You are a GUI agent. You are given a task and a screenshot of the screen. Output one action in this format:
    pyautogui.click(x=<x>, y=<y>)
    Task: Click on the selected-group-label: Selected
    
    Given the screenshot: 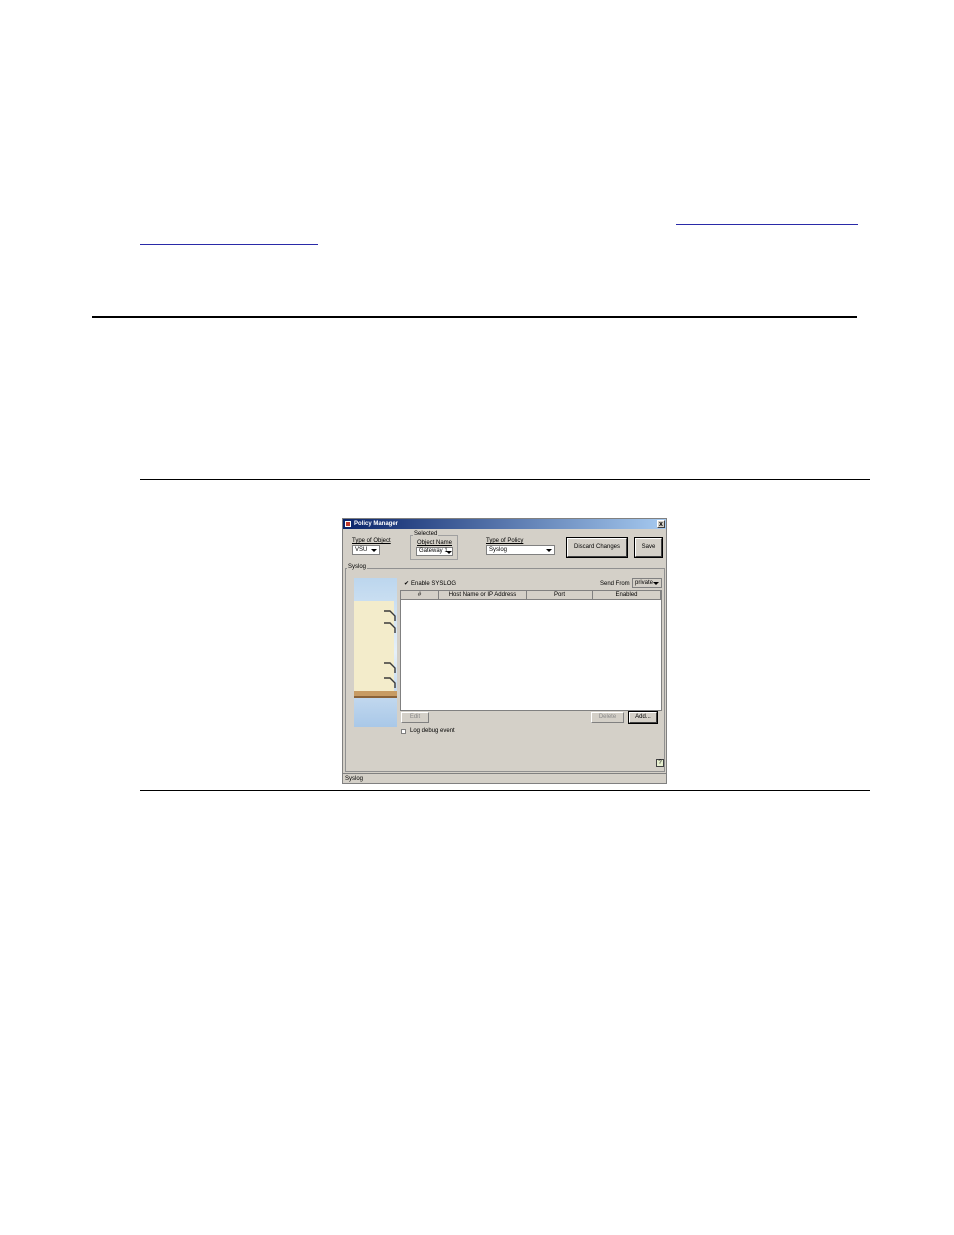 What is the action you would take?
    pyautogui.click(x=426, y=534)
    